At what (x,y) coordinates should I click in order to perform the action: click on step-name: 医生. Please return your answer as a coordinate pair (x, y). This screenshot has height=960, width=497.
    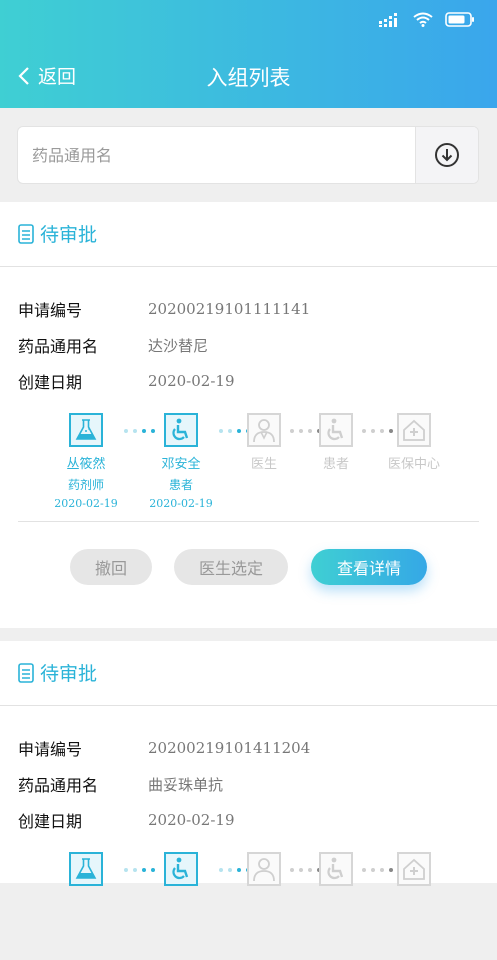
    Looking at the image, I should click on (263, 464).